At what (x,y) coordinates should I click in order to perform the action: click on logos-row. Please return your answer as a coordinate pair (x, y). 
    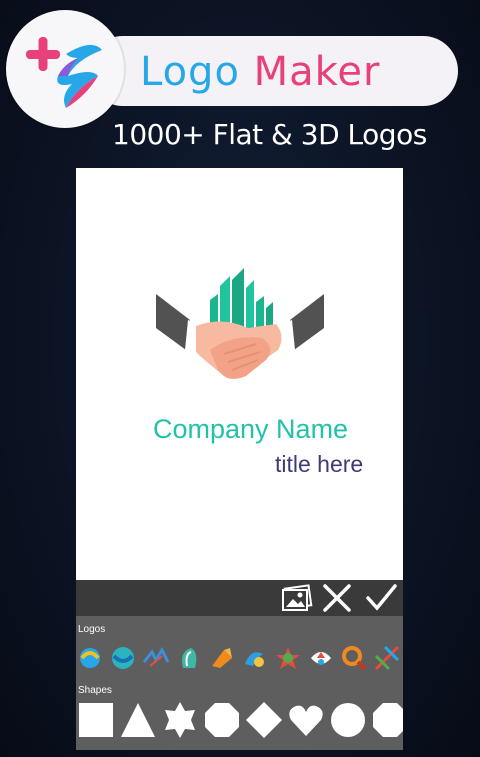
    Looking at the image, I should click on (239, 658).